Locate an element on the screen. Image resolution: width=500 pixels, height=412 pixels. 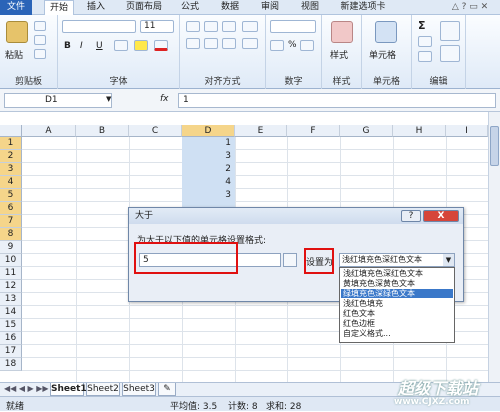
cell-d1: 1 is located at coordinates (208, 143).